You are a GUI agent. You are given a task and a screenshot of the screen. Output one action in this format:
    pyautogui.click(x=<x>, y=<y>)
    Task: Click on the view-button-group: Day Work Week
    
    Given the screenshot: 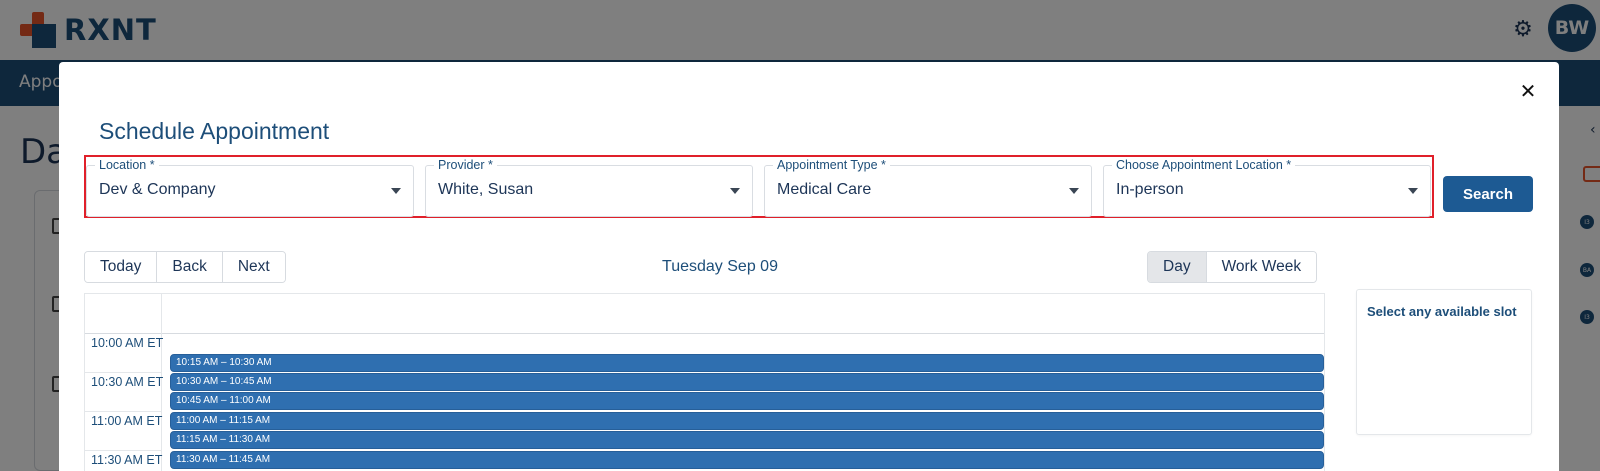 What is the action you would take?
    pyautogui.click(x=1232, y=267)
    